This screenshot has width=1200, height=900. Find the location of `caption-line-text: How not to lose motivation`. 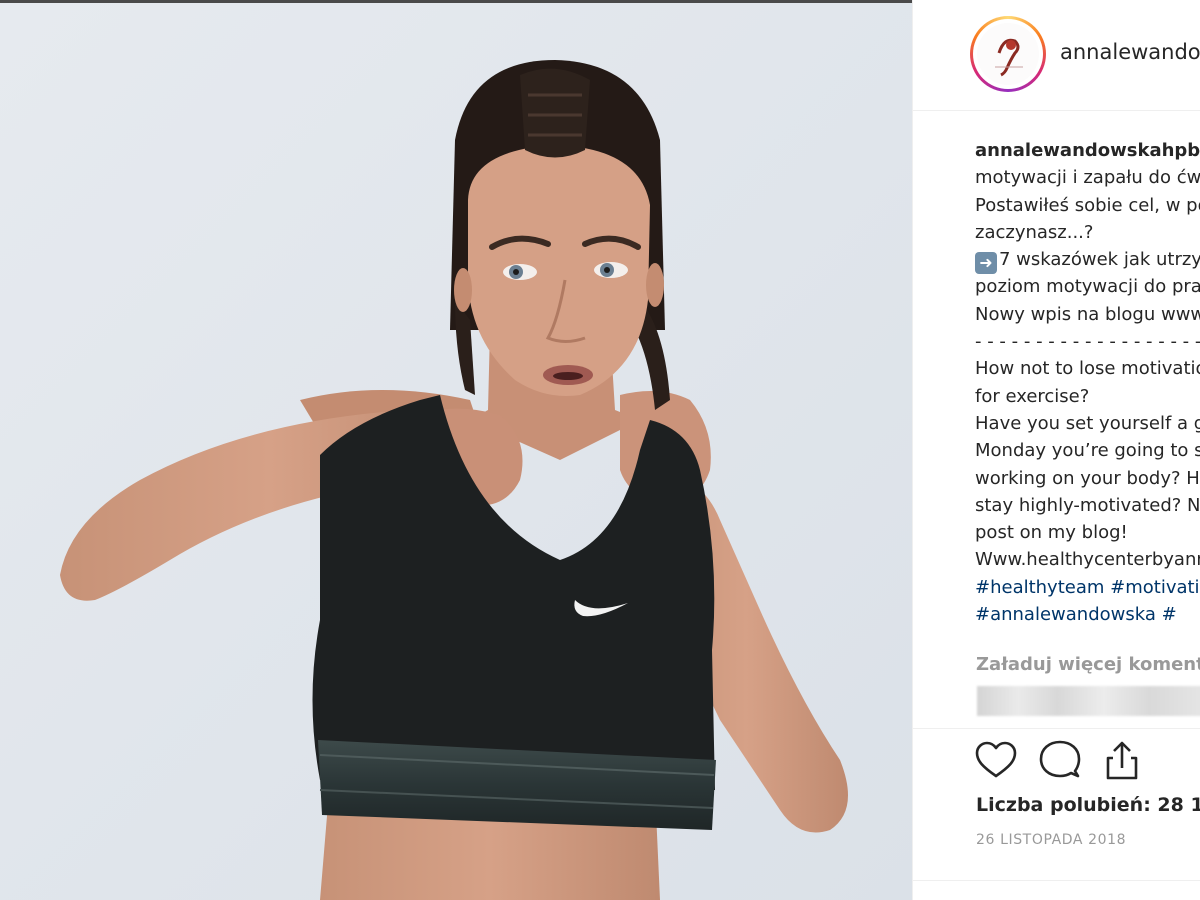

caption-line-text: How not to lose motivation is located at coordinates (1087, 369).